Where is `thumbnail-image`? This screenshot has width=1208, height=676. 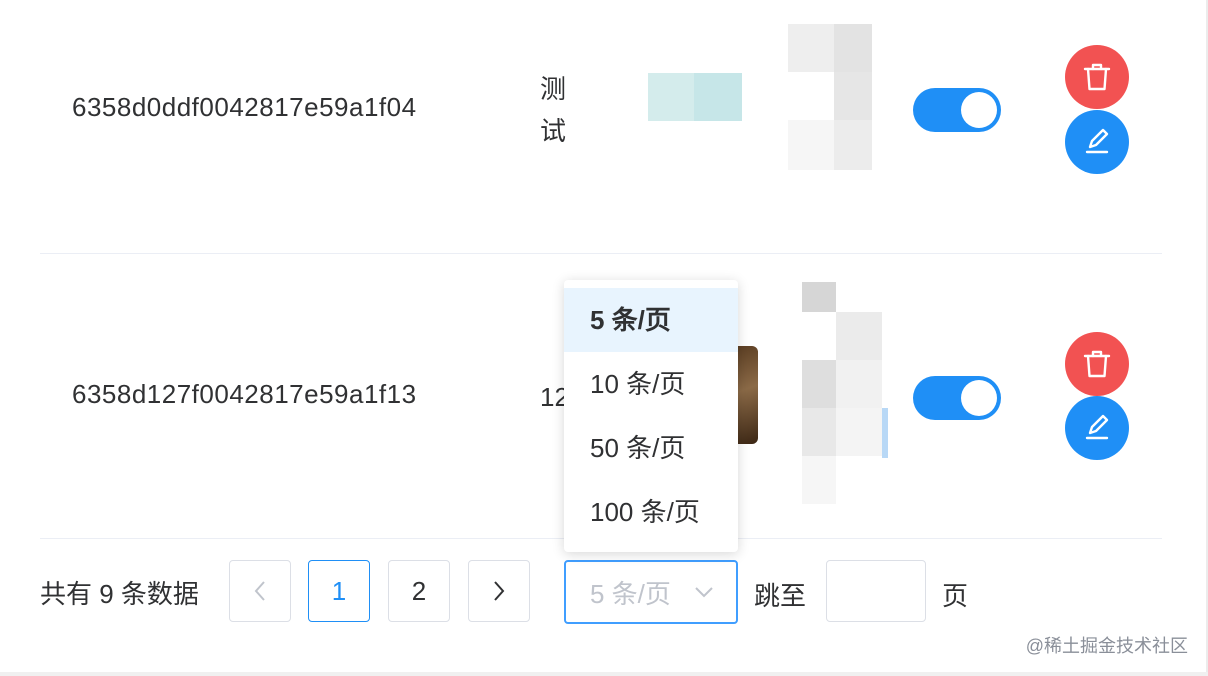
thumbnail-image is located at coordinates (695, 97).